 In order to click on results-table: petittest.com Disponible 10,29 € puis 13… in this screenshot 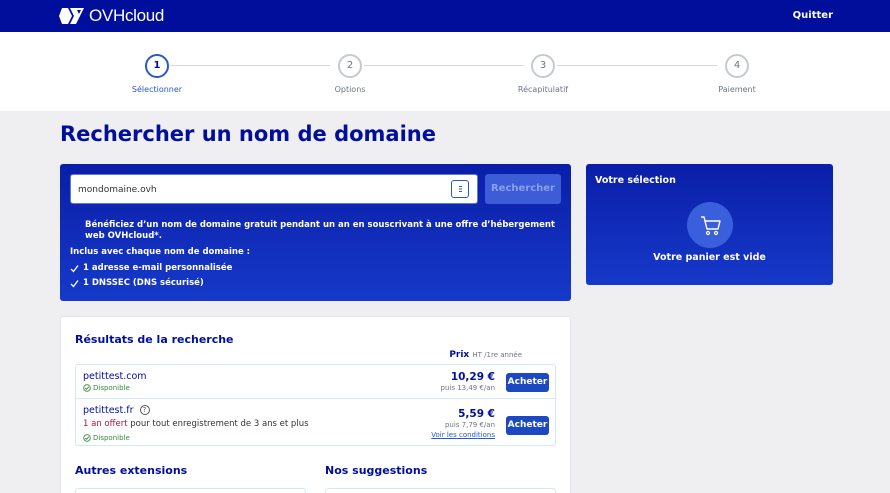, I will do `click(315, 405)`.